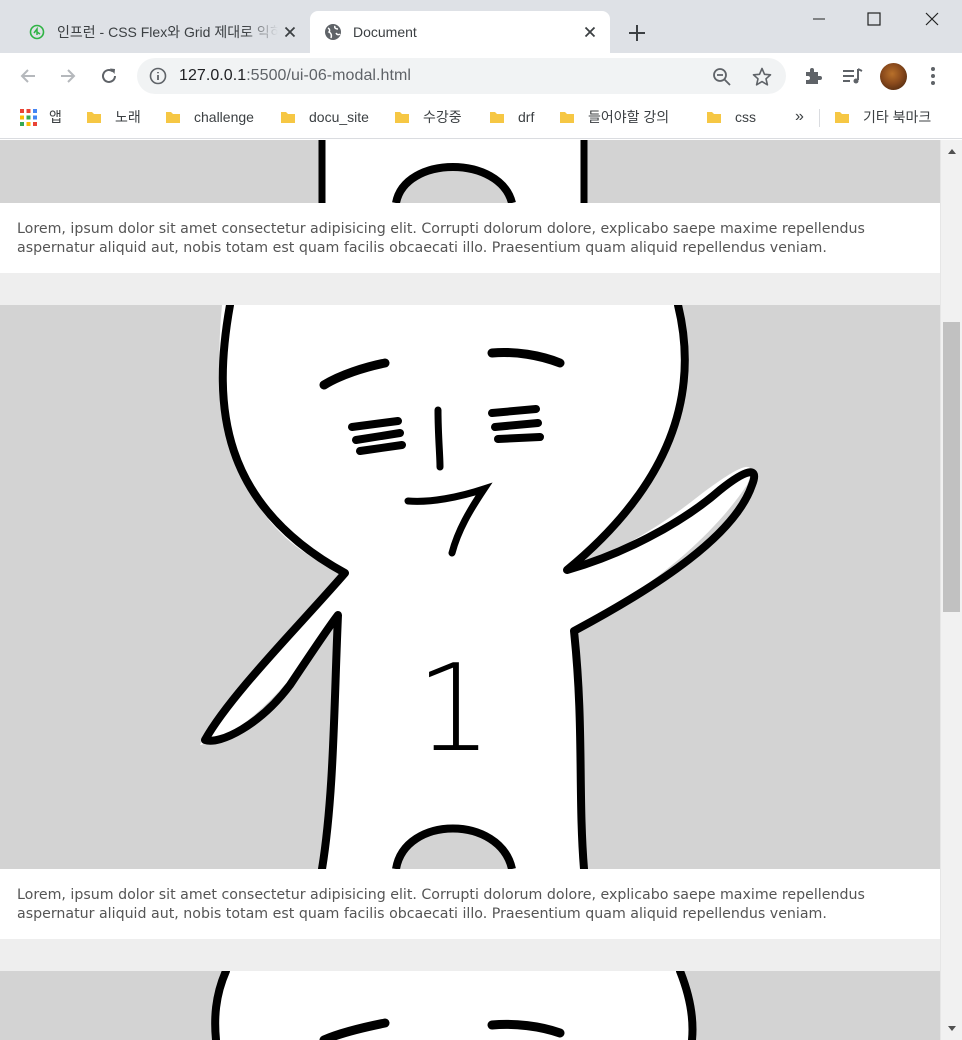  I want to click on triangle-up-icon, so click(951, 151).